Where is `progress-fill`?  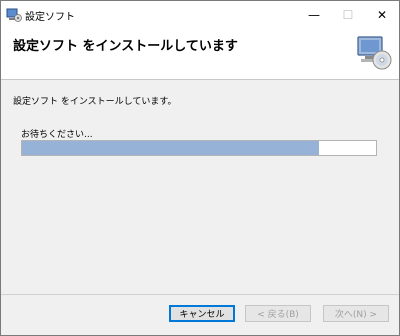
progress-fill is located at coordinates (171, 148).